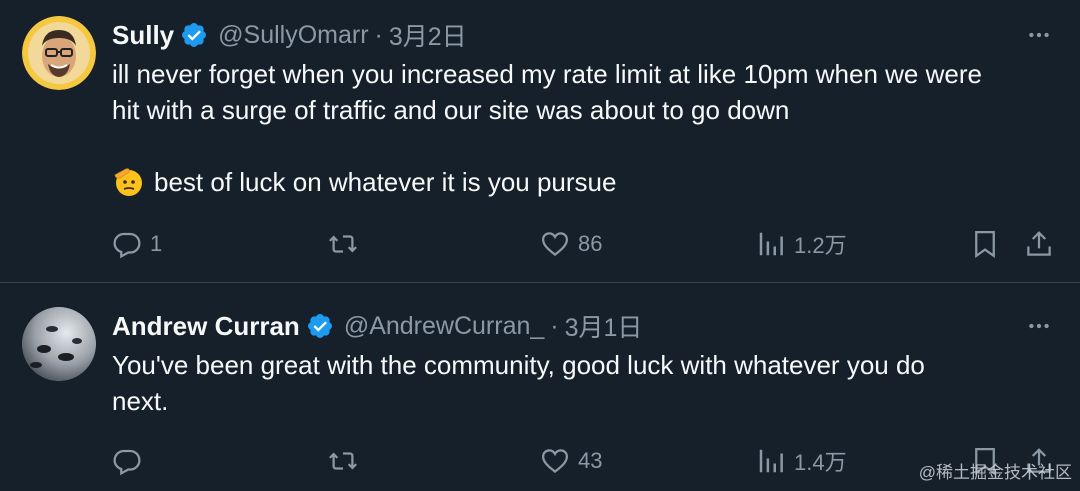 This screenshot has height=491, width=1080. What do you see at coordinates (428, 35) in the screenshot?
I see `tweet-date: 3月2日` at bounding box center [428, 35].